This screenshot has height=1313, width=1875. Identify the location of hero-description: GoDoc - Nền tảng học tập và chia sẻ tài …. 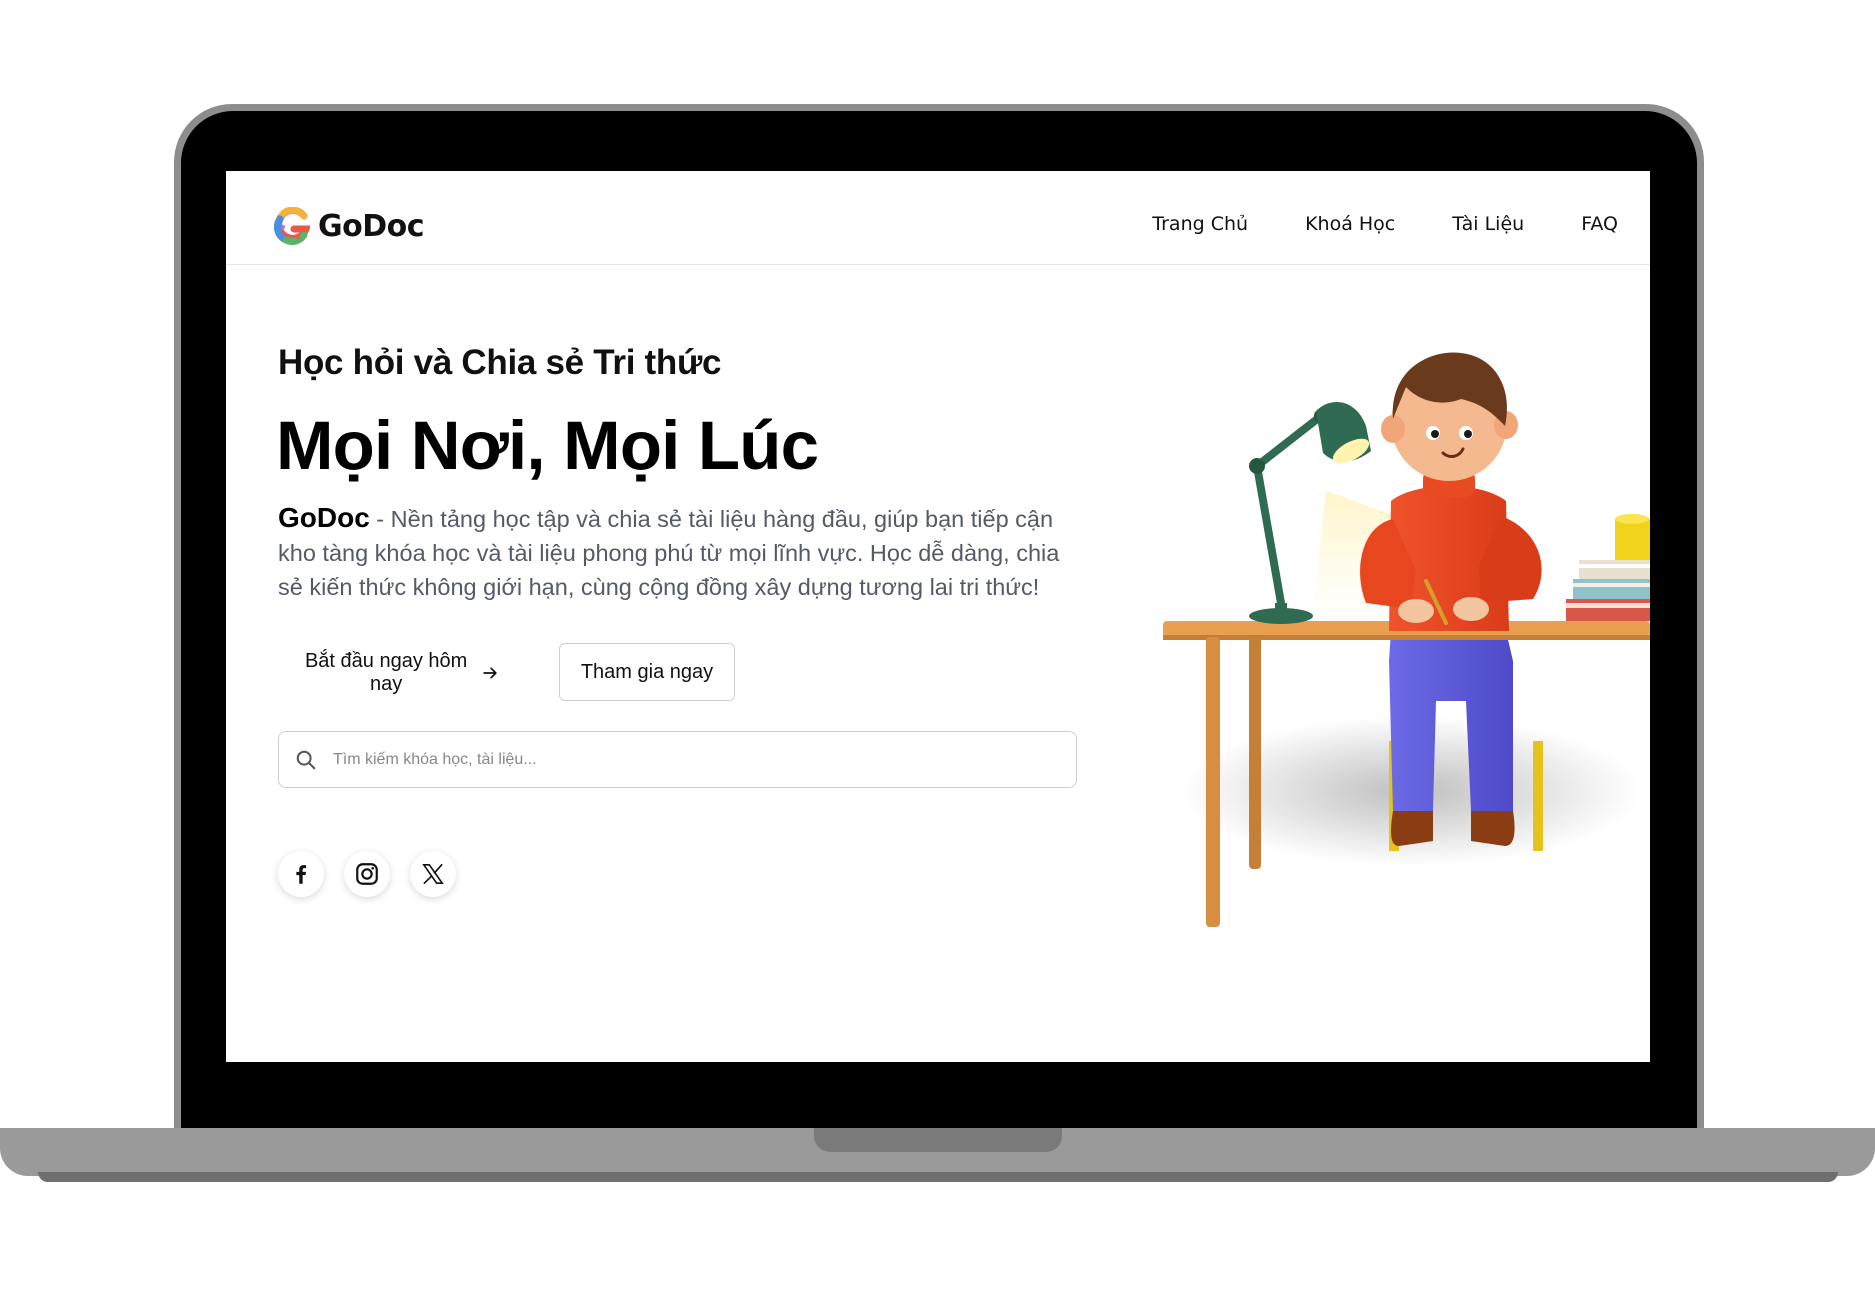
(678, 552).